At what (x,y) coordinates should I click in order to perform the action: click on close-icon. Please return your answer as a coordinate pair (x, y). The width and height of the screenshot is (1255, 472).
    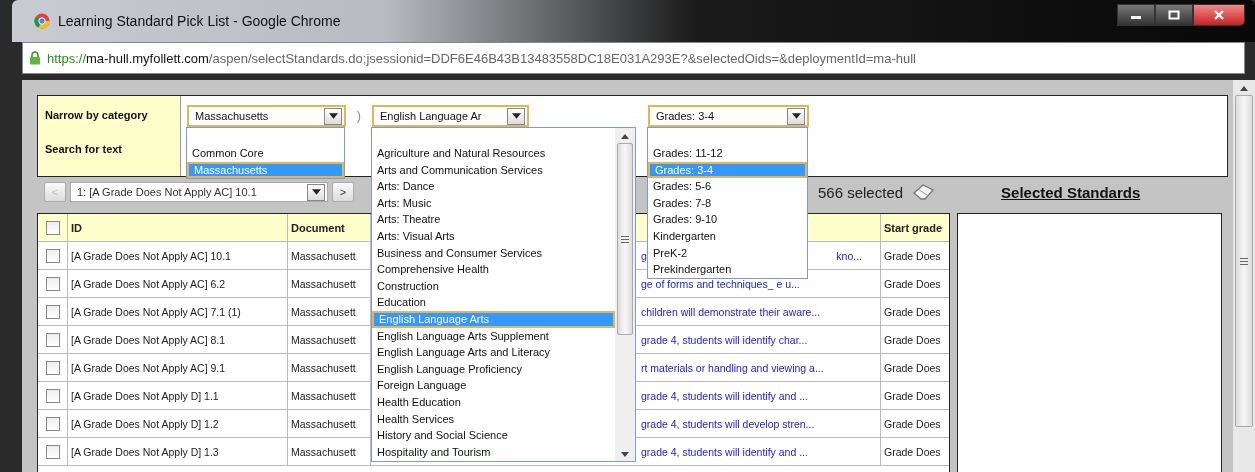
    Looking at the image, I should click on (1219, 15).